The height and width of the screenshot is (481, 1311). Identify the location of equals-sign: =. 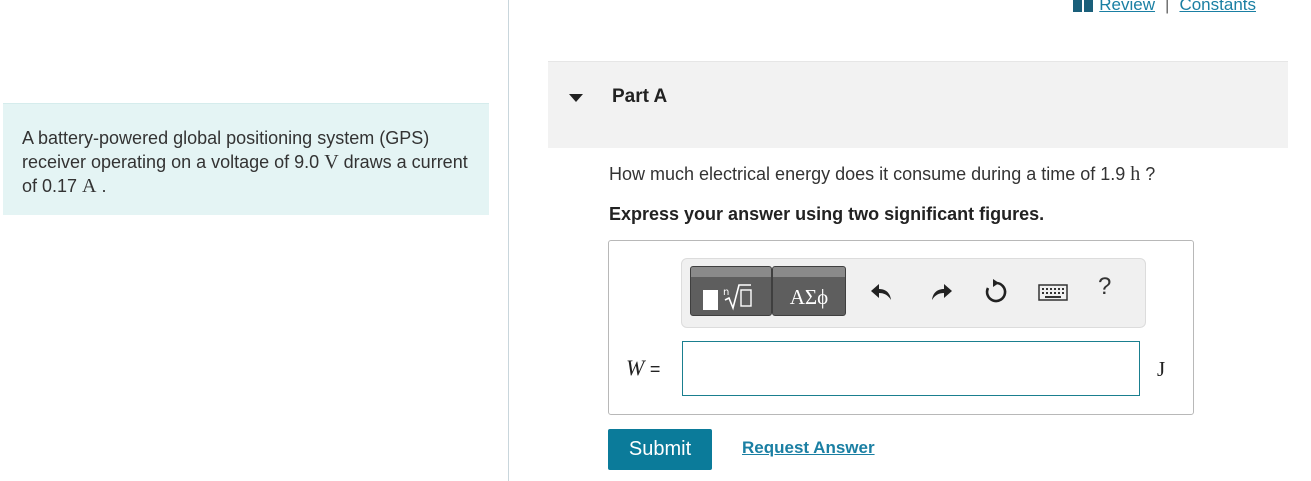
(655, 369).